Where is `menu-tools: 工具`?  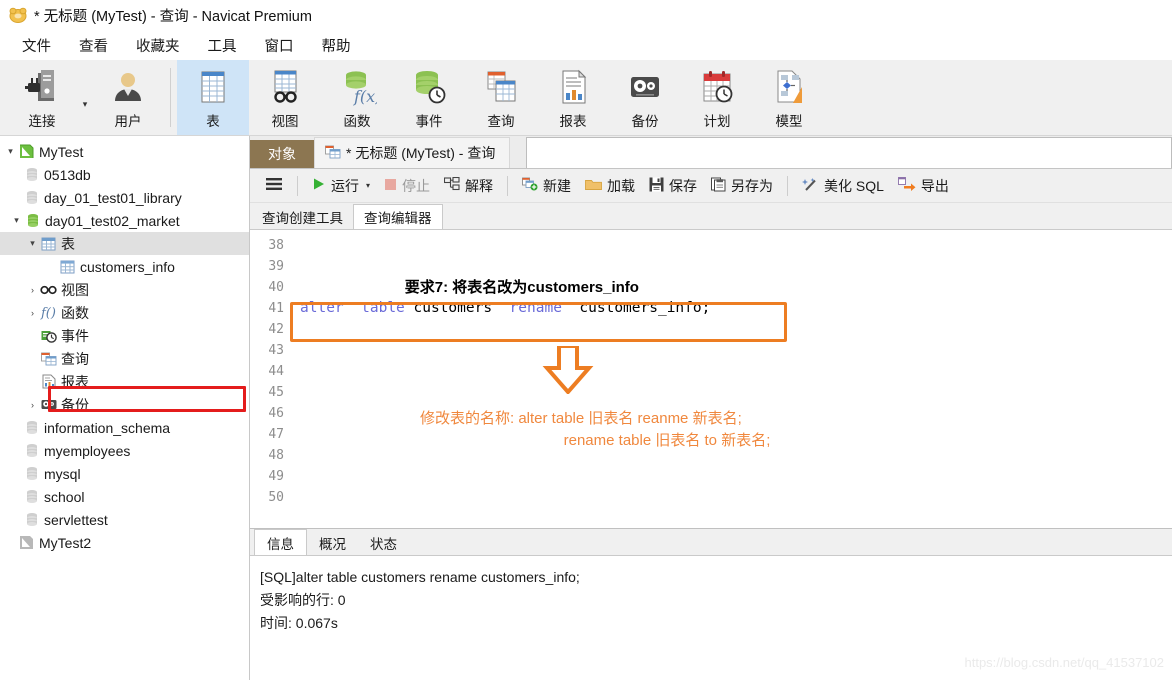
menu-tools: 工具 is located at coordinates (222, 45).